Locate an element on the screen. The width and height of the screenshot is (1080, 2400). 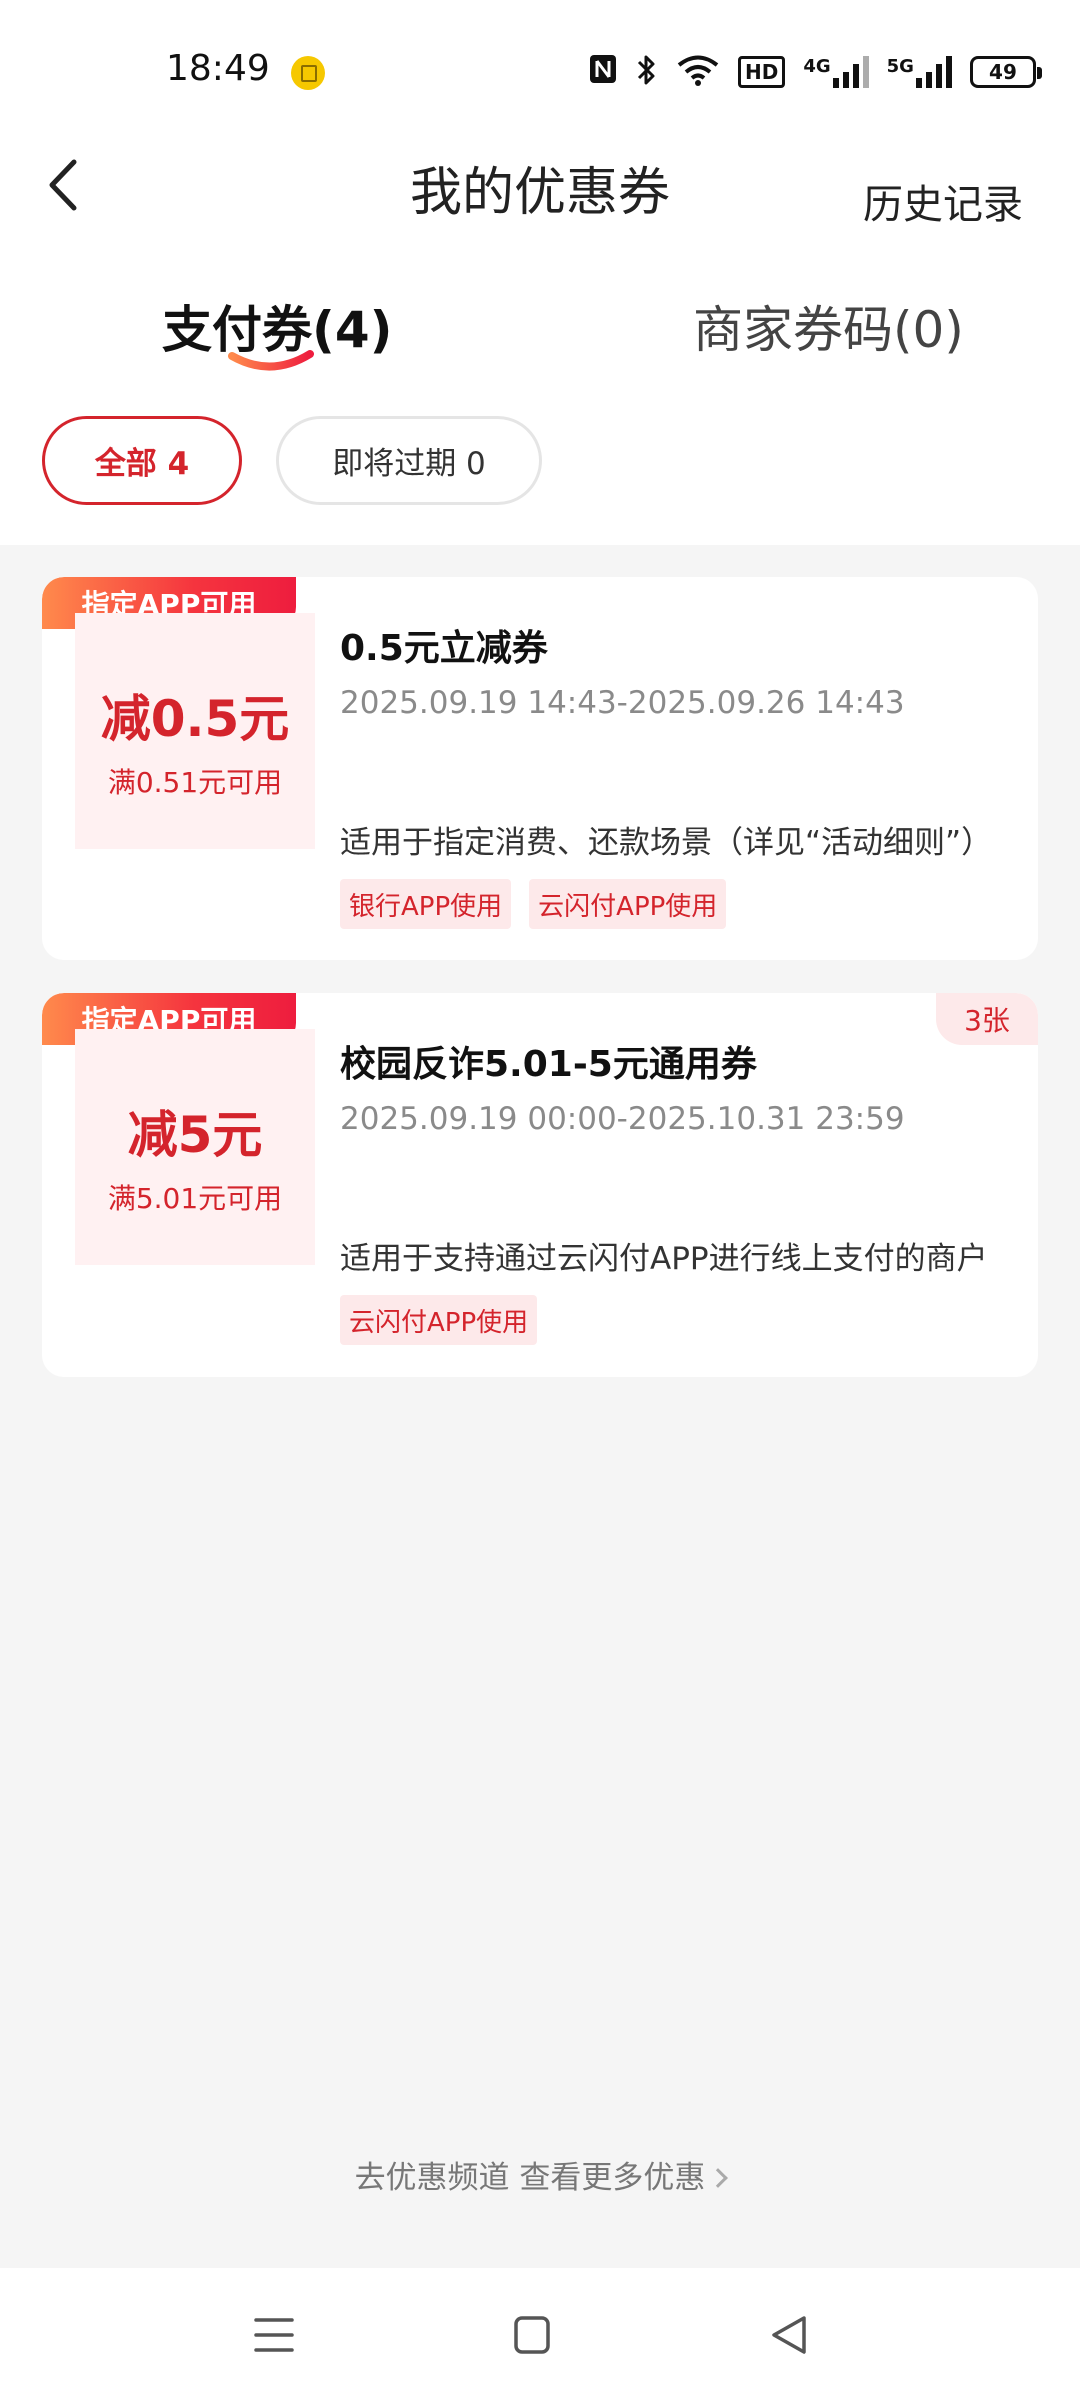
nav-recents-button is located at coordinates (274, 2335).